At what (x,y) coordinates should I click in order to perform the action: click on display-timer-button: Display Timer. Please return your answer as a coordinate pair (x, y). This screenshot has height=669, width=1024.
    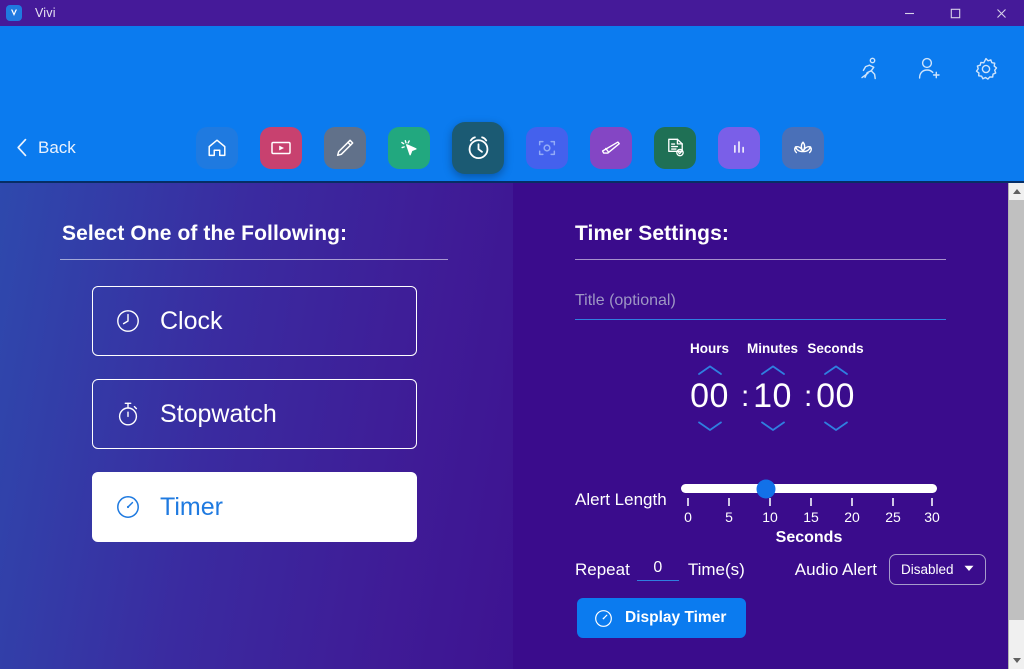
    Looking at the image, I should click on (662, 618).